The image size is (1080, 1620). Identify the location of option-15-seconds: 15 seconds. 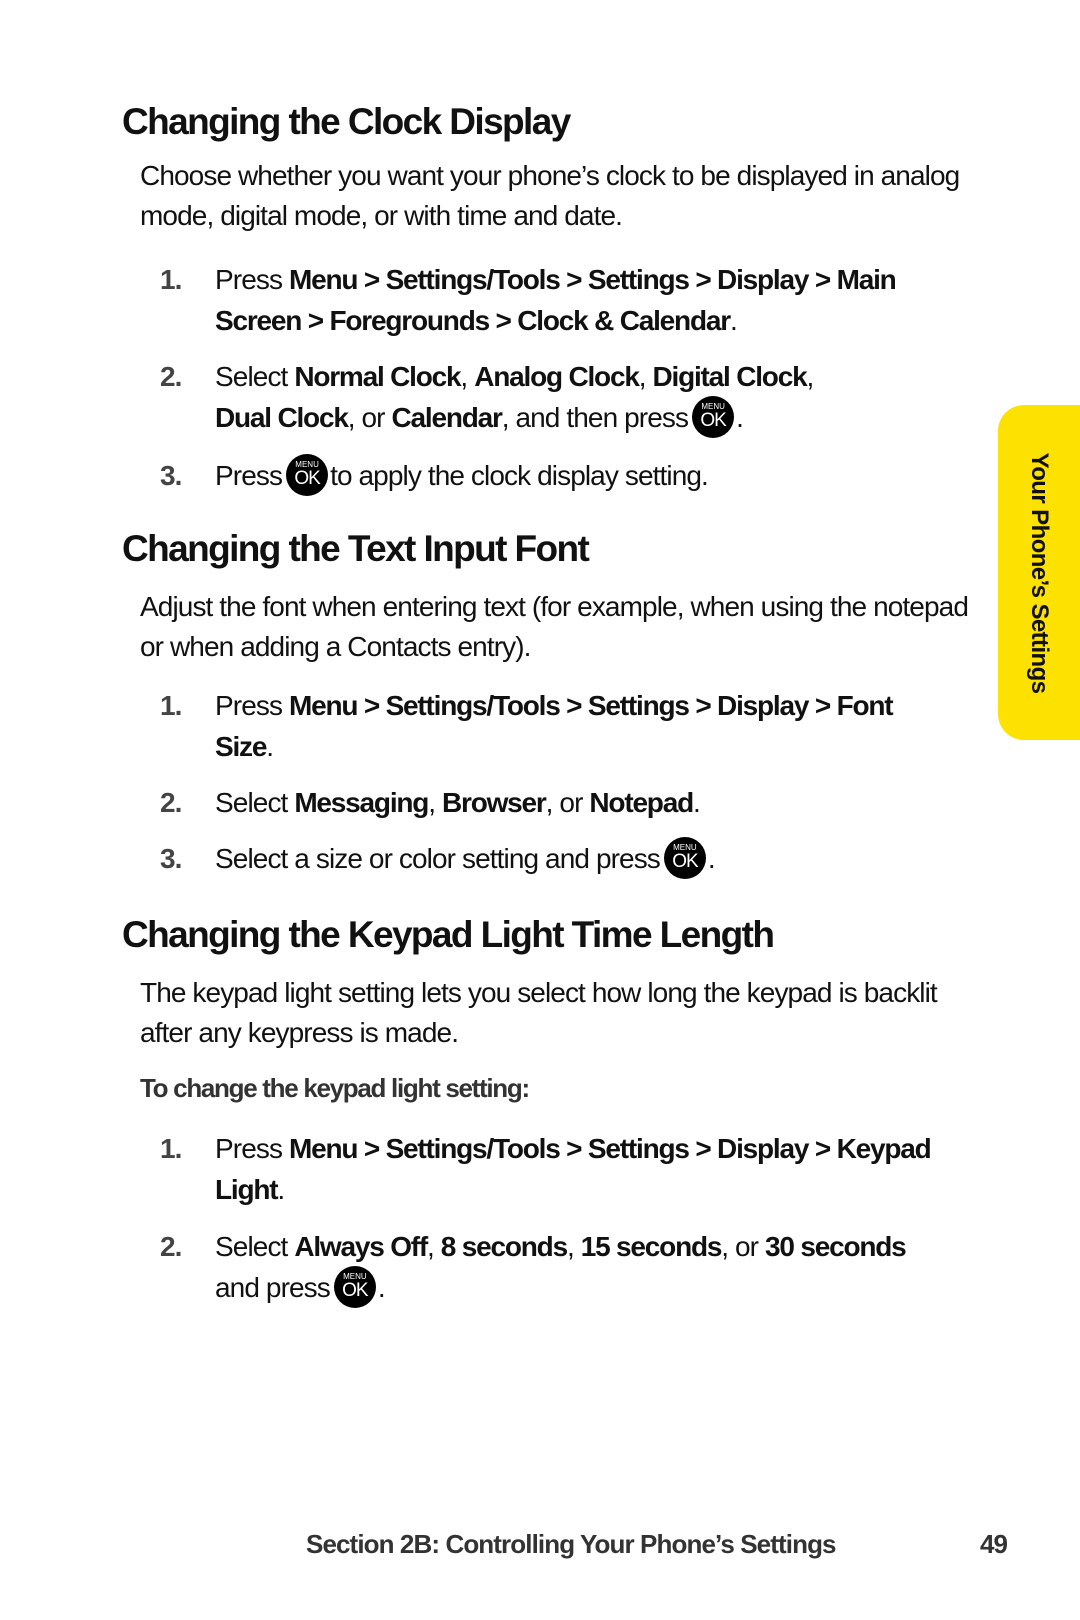
(651, 1246).